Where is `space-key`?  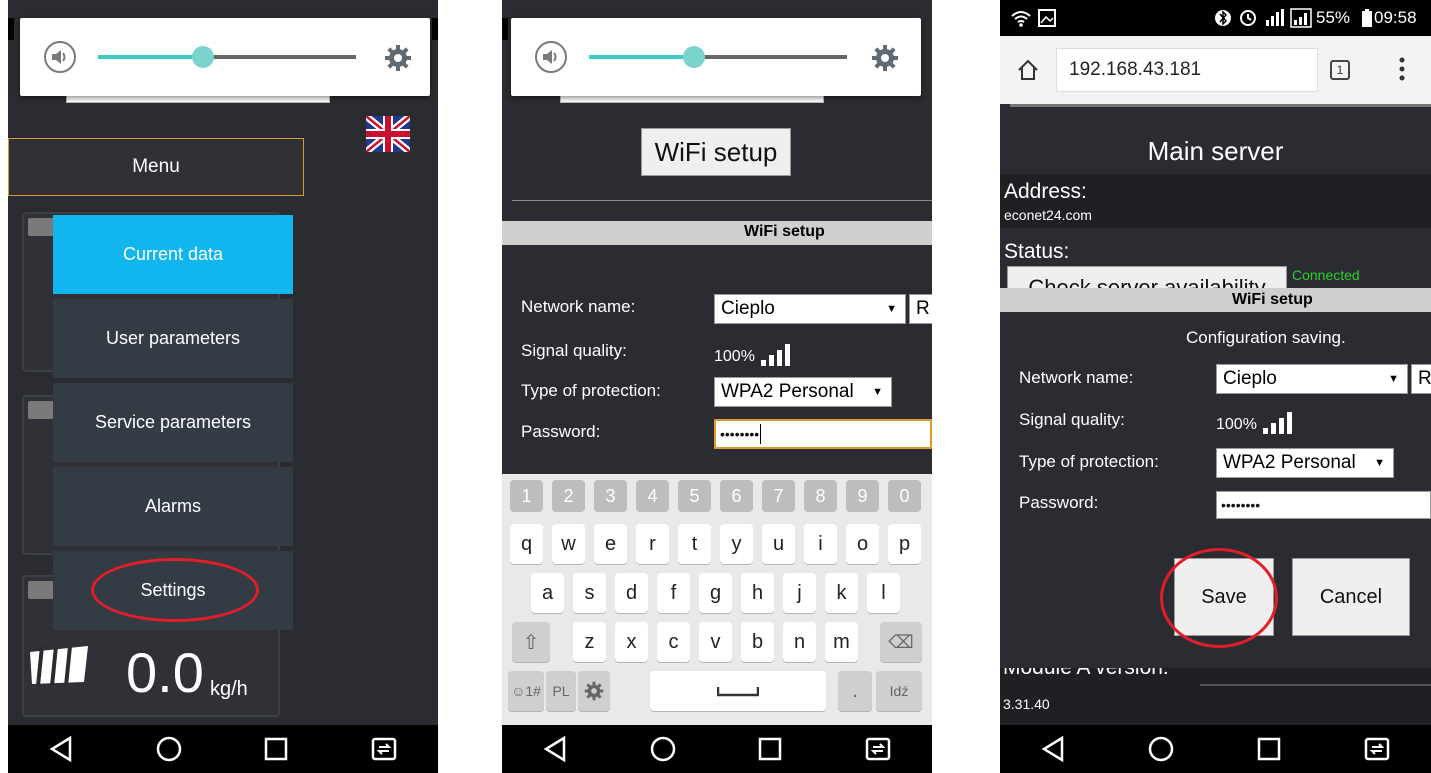
space-key is located at coordinates (738, 691).